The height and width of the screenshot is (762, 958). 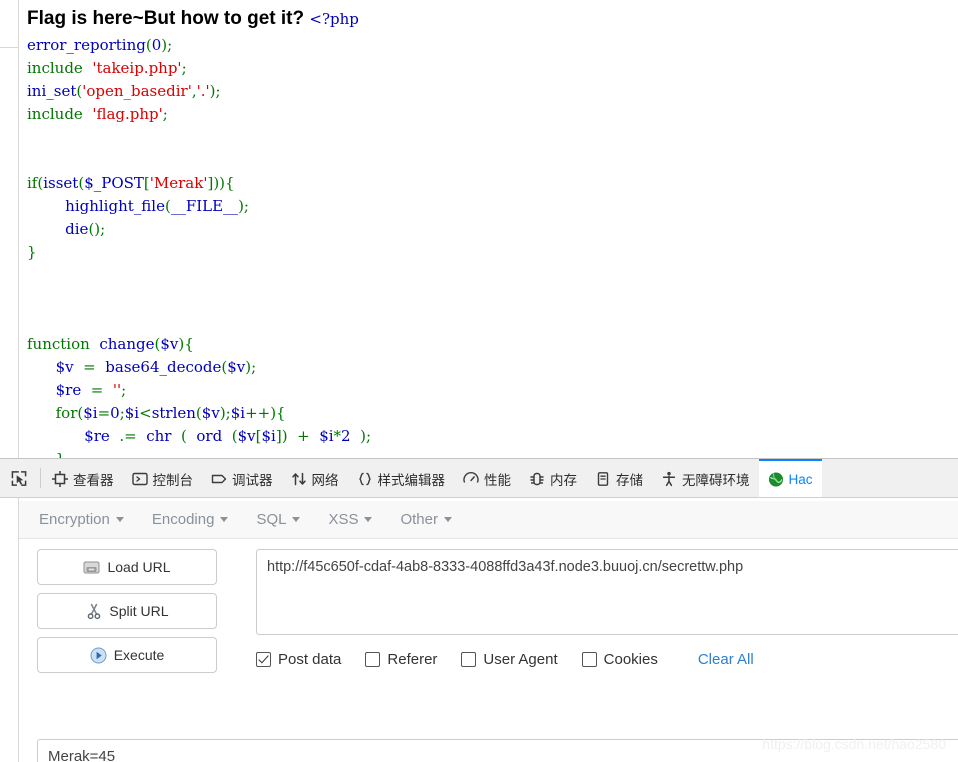 What do you see at coordinates (243, 206) in the screenshot?
I see `code-token: );` at bounding box center [243, 206].